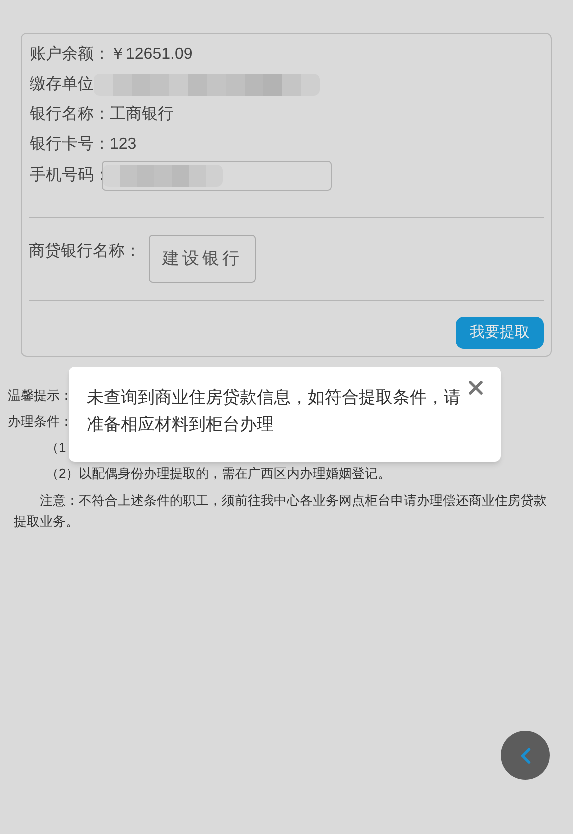 The image size is (573, 834). Describe the element at coordinates (280, 511) in the screenshot. I see `note-text: 注意：不符合上述条件的职工，须前往我中心各业务网点柜台申请办理偿还商业住房贷款提取业务。` at that location.